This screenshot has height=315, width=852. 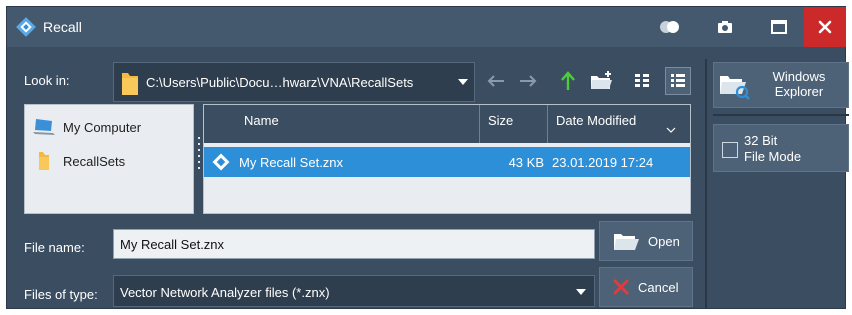 I want to click on place-item-recallsets: RecallSets, so click(x=79, y=161).